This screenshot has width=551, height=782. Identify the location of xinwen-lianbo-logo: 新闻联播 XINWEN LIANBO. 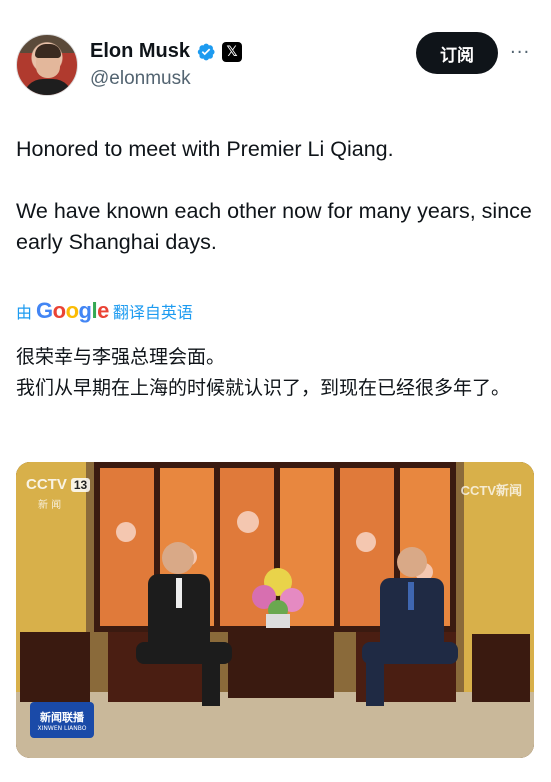
(62, 720).